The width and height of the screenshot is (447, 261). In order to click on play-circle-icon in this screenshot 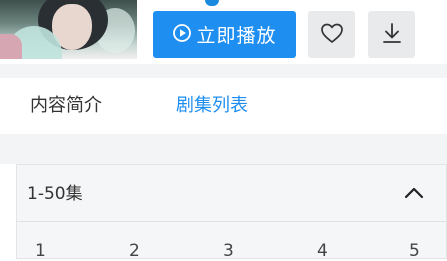, I will do `click(182, 35)`.